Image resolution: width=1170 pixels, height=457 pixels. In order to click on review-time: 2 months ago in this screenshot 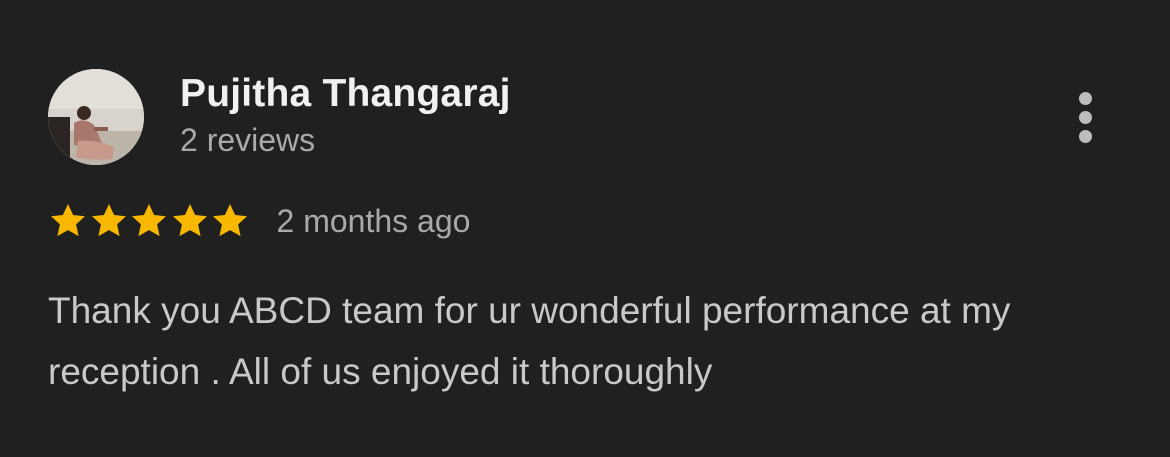, I will do `click(373, 221)`.